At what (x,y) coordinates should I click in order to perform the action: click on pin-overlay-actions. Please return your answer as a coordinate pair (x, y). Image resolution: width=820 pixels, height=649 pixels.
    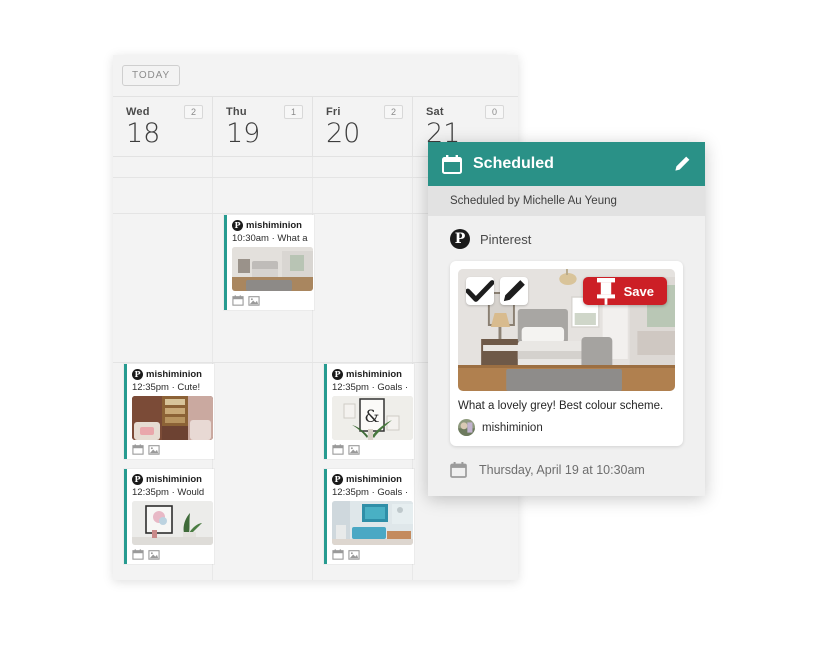
    Looking at the image, I should click on (497, 291).